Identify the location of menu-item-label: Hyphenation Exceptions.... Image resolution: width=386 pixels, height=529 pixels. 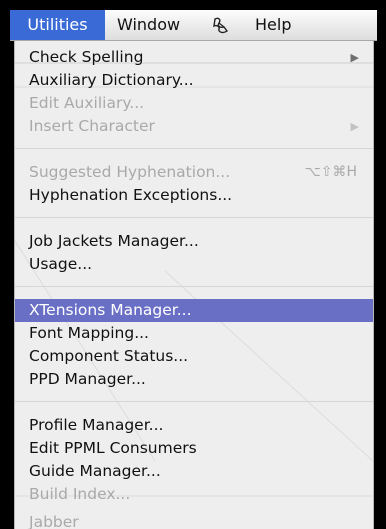
(131, 195).